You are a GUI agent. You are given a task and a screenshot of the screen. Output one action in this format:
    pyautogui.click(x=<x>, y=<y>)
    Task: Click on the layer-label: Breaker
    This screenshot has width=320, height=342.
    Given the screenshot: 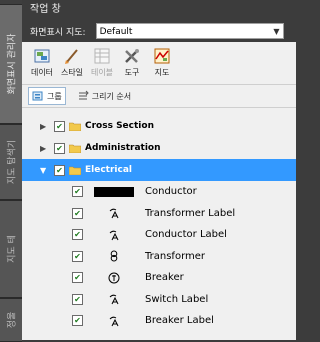 What is the action you would take?
    pyautogui.click(x=164, y=278)
    